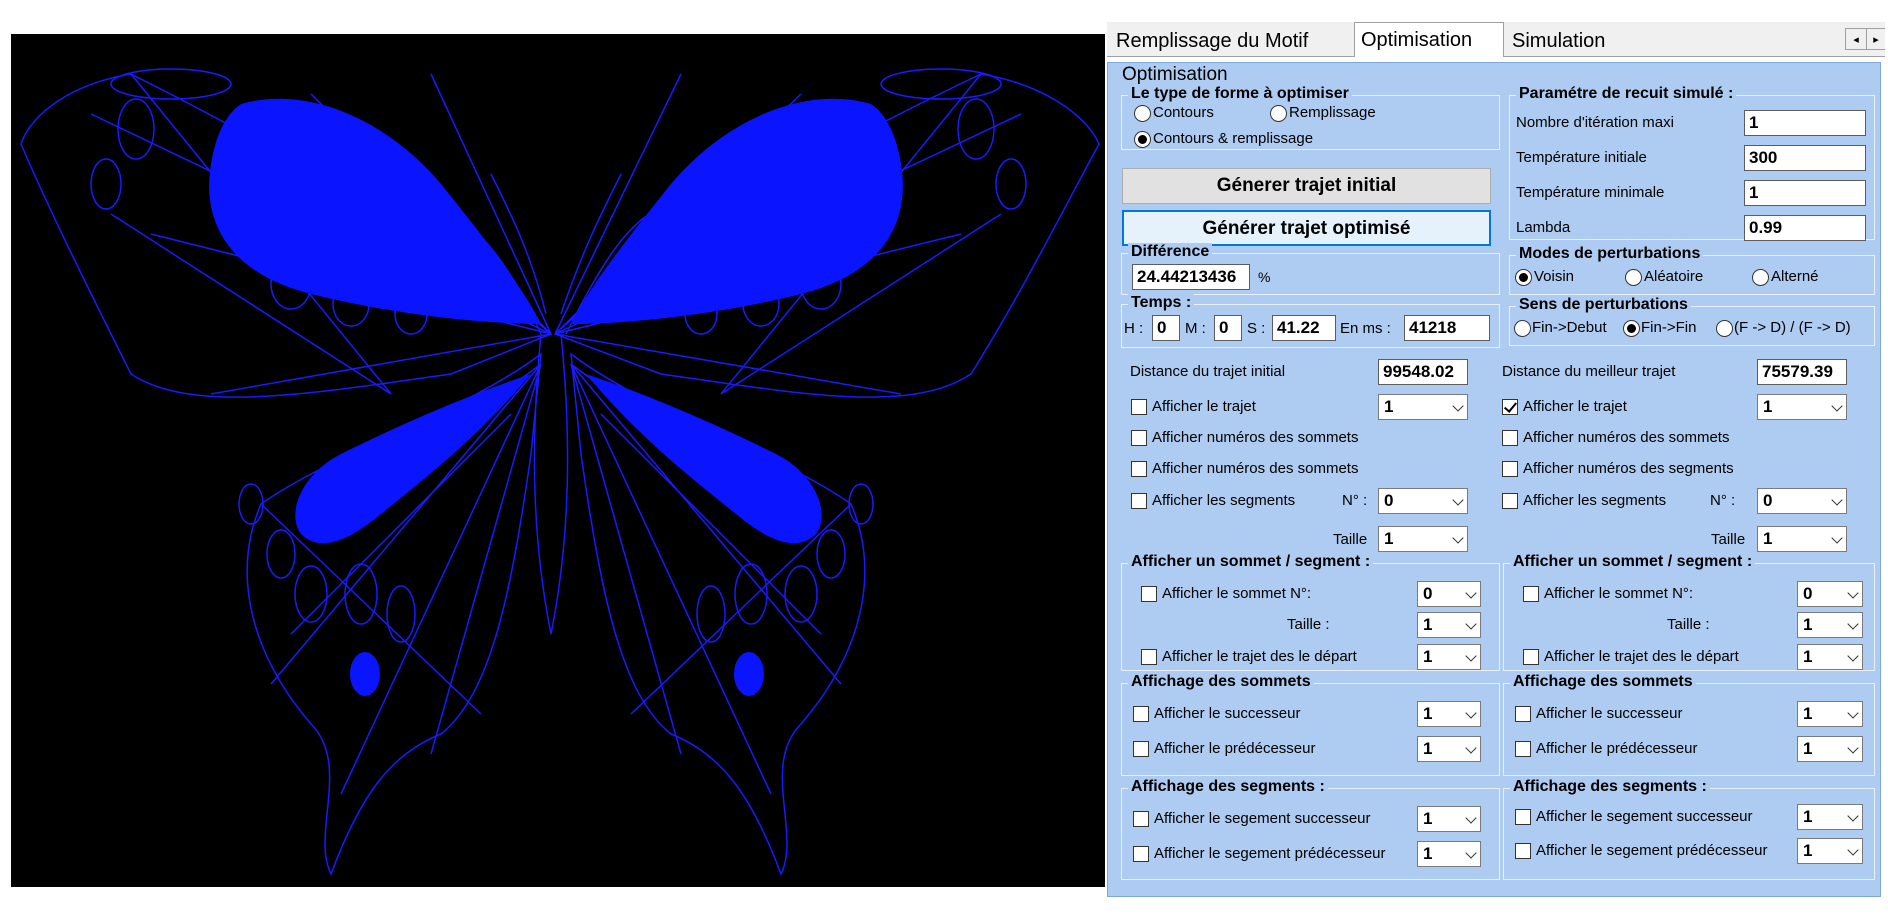 The width and height of the screenshot is (1888, 915). What do you see at coordinates (1609, 713) in the screenshot?
I see `right-successor-label: Afficher le successeur` at bounding box center [1609, 713].